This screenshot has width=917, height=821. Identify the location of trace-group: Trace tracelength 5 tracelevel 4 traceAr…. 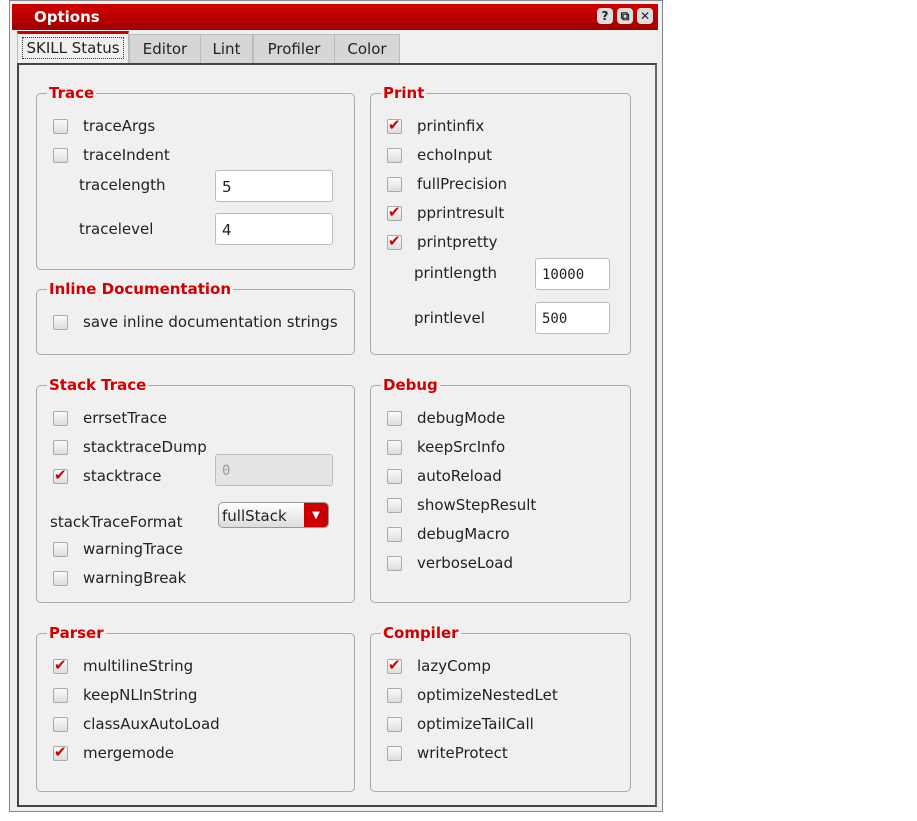
(195, 177).